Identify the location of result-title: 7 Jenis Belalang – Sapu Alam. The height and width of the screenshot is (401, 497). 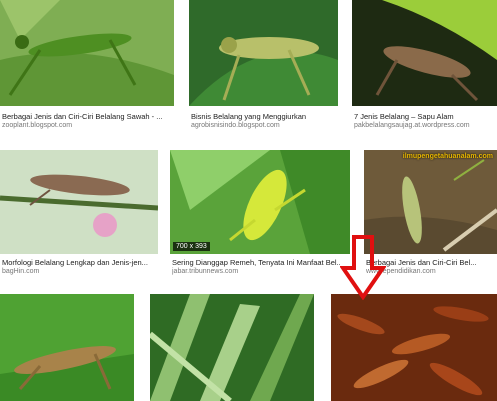
(425, 116).